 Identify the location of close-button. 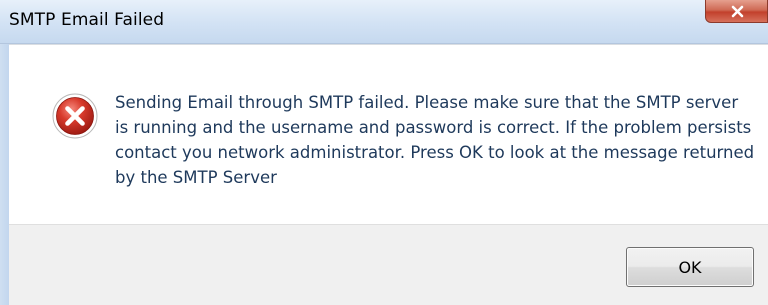
(736, 11).